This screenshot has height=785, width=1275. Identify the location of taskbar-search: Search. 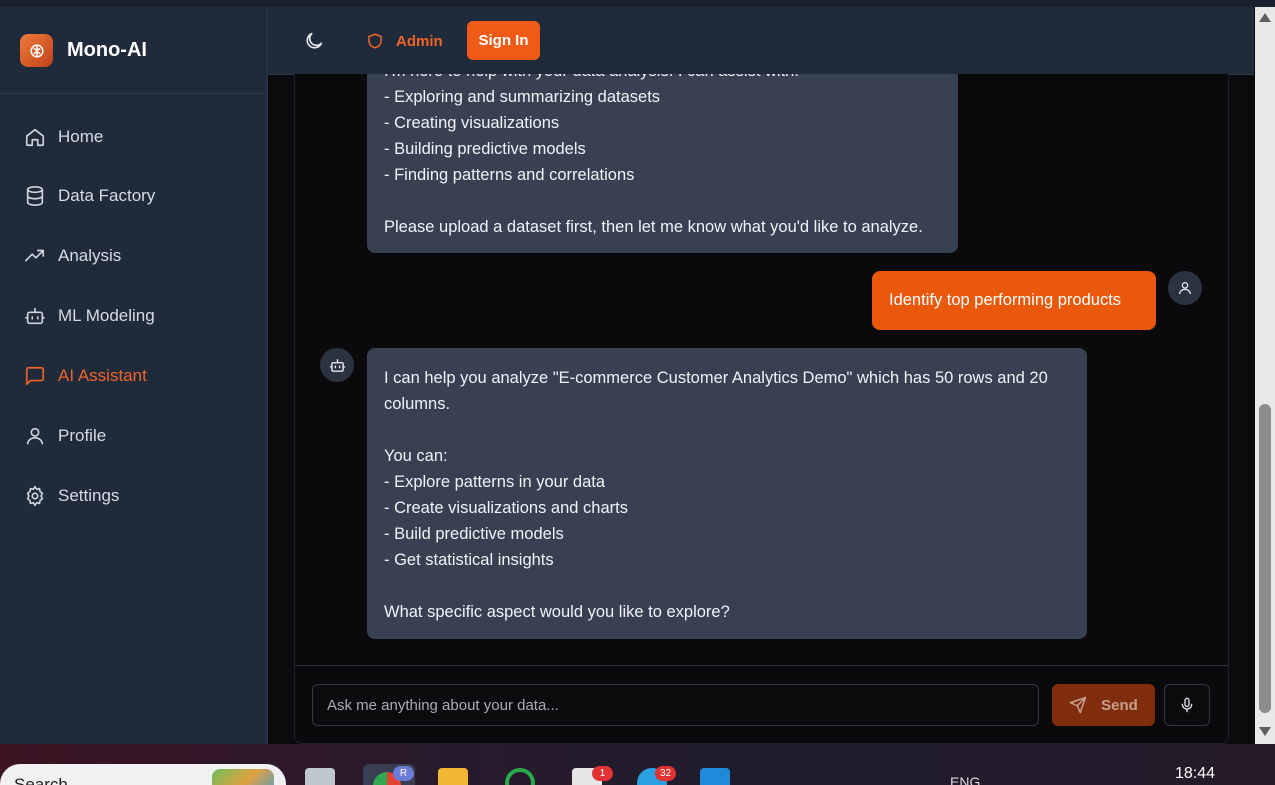
(143, 774).